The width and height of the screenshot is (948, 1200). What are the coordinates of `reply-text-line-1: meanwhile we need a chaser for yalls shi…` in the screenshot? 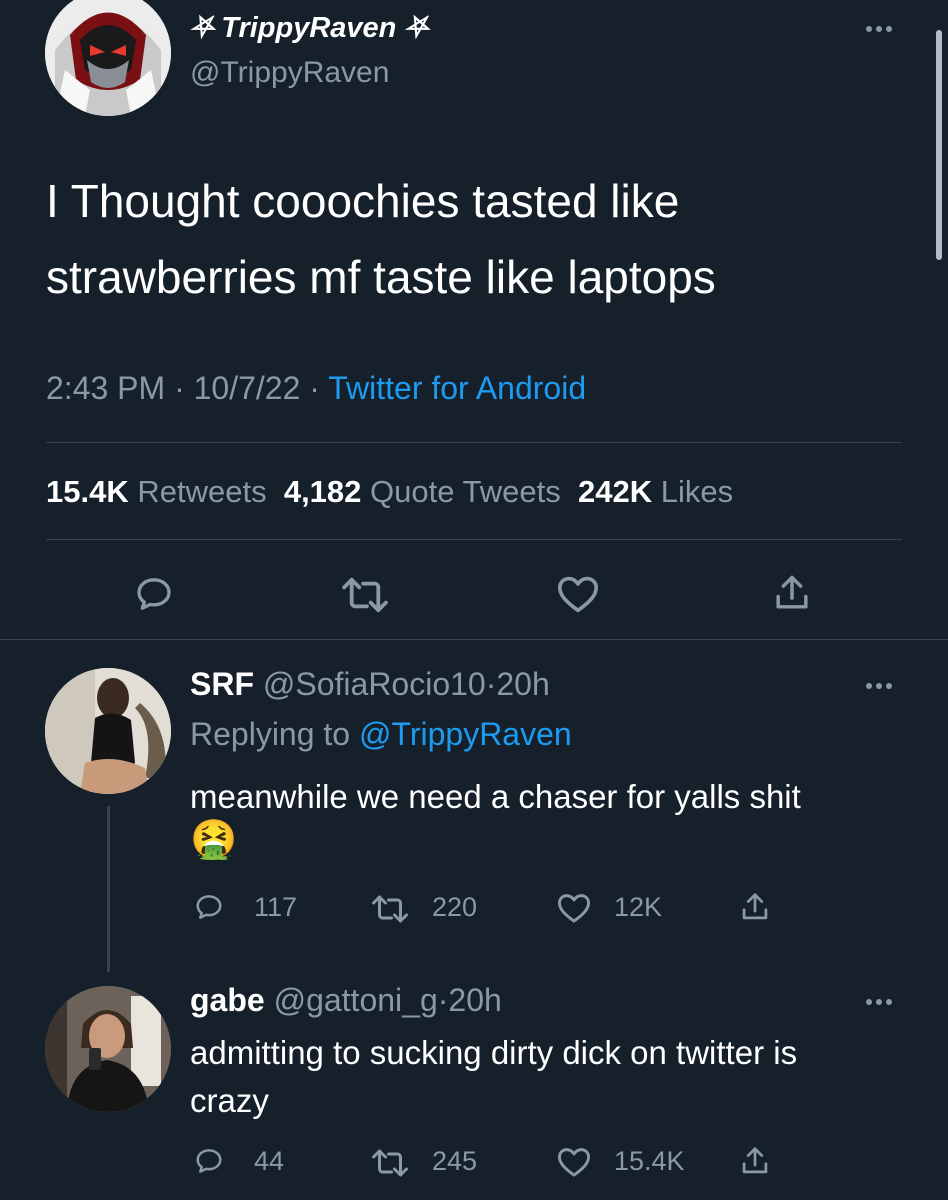 It's located at (495, 796).